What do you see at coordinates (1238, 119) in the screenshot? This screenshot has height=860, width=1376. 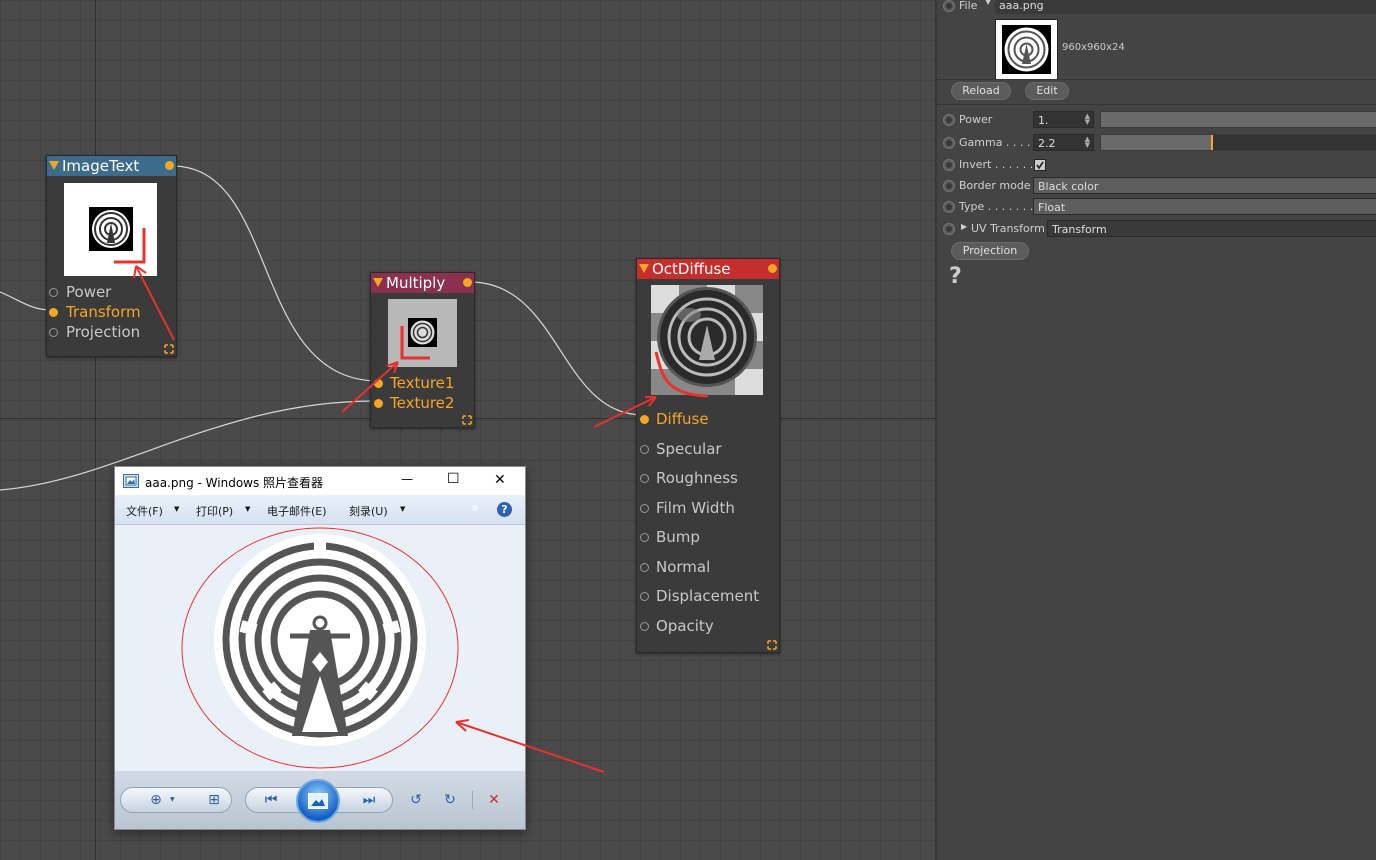 I see `power-slider` at bounding box center [1238, 119].